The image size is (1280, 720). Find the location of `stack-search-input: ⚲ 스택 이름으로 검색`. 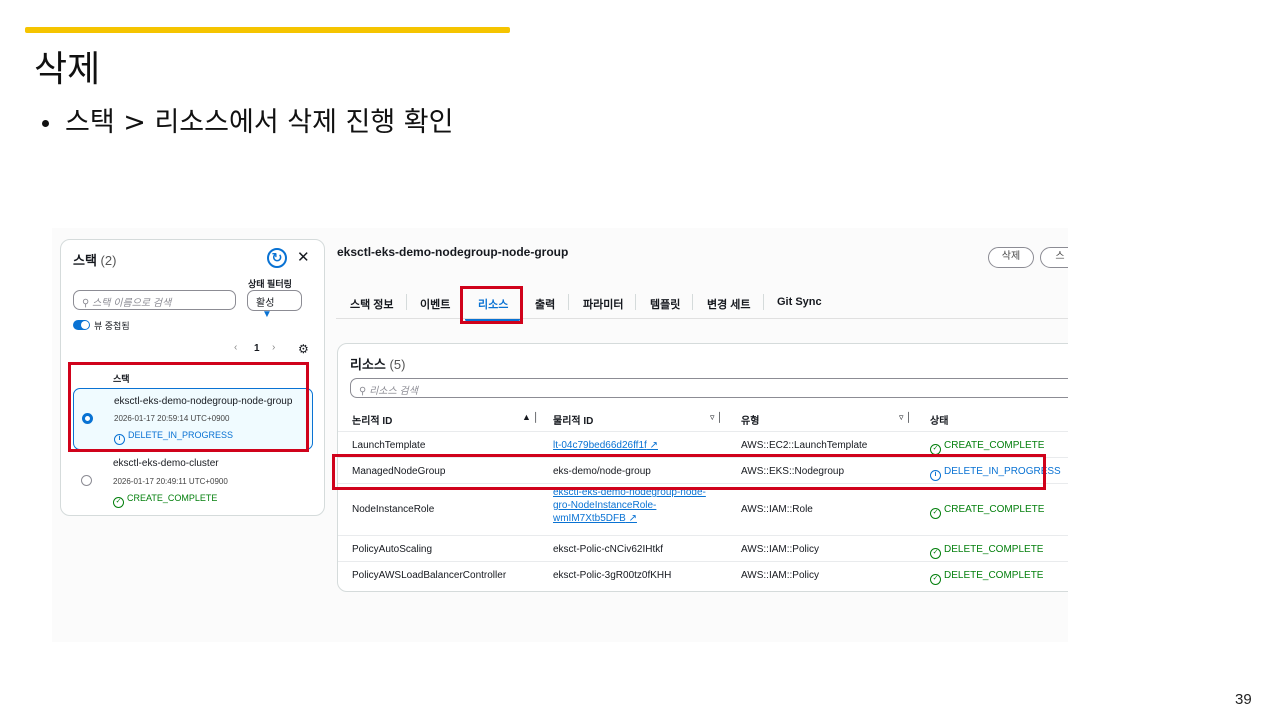

stack-search-input: ⚲ 스택 이름으로 검색 is located at coordinates (154, 300).